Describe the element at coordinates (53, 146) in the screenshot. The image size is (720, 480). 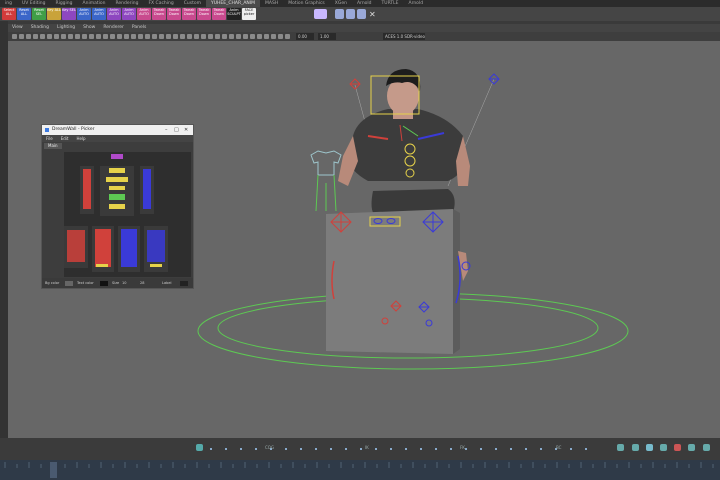
I see `picker-tab-main: Main` at that location.